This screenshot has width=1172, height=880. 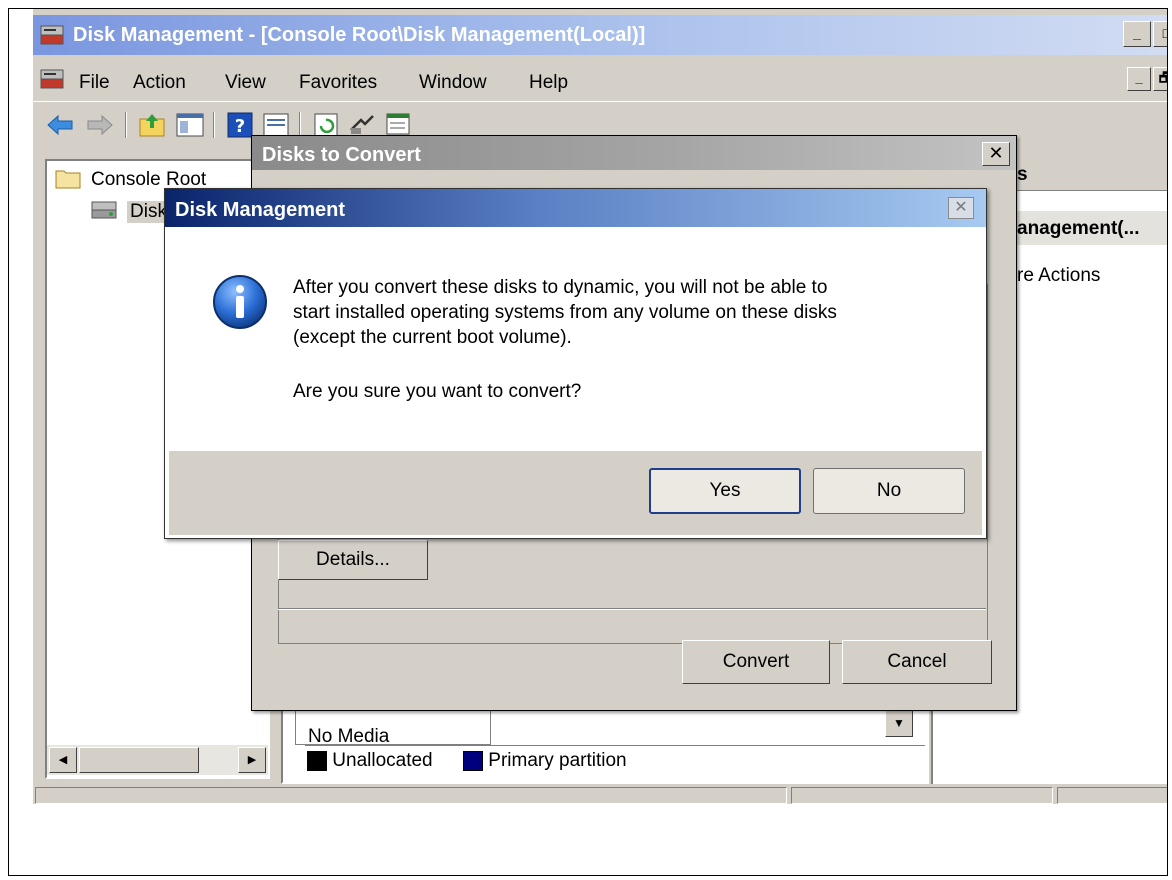 What do you see at coordinates (899, 723) in the screenshot?
I see `scroll-down-arrow-icon: ▼` at bounding box center [899, 723].